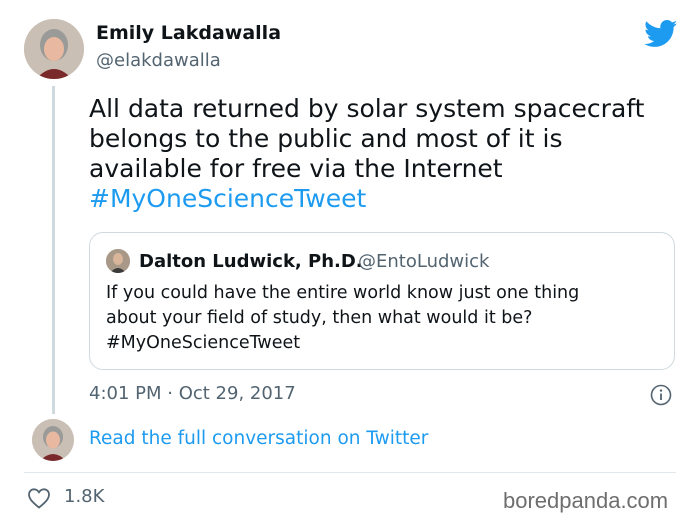  Describe the element at coordinates (53, 440) in the screenshot. I see `author-avatar-small` at that location.